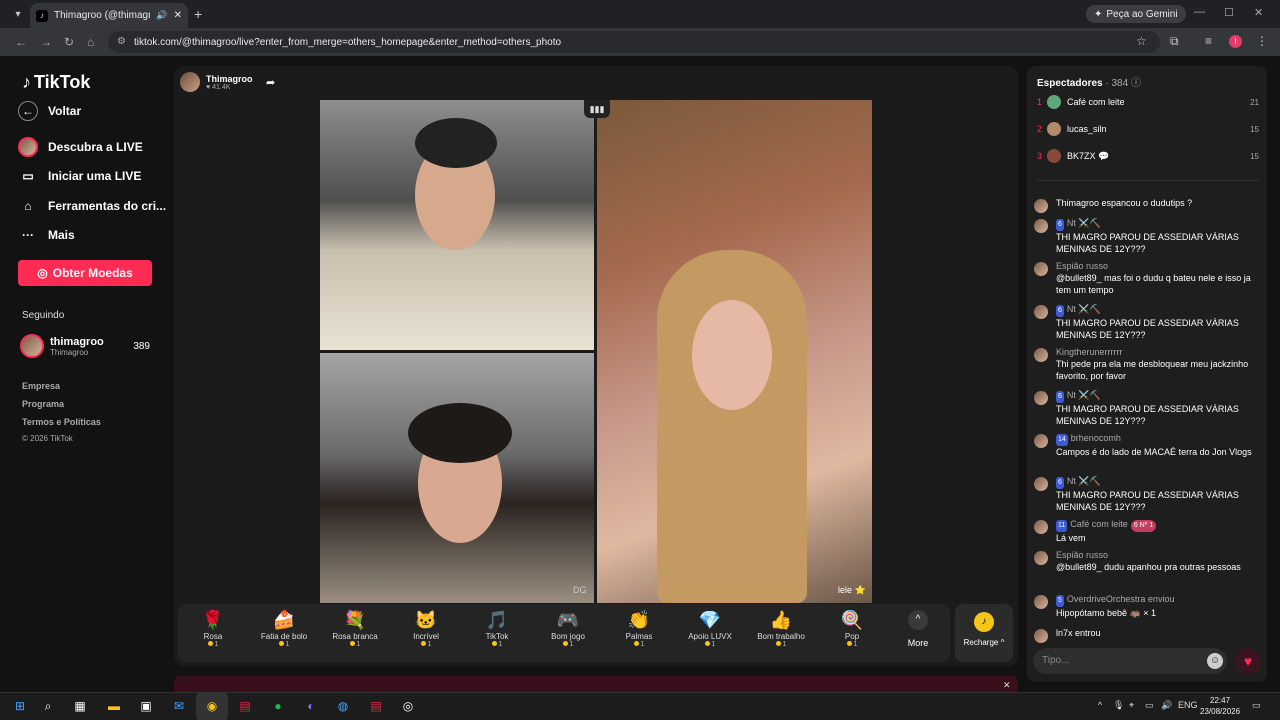 The image size is (1280, 720). What do you see at coordinates (1229, 12) in the screenshot?
I see `maximize-icon: ☐` at bounding box center [1229, 12].